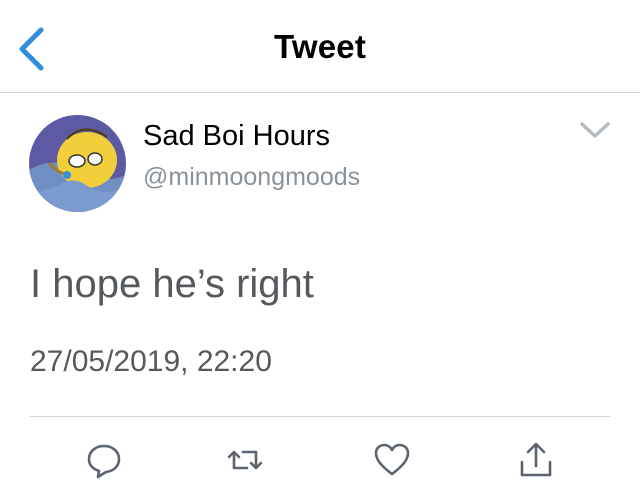 This screenshot has width=640, height=499. I want to click on heart-icon, so click(392, 459).